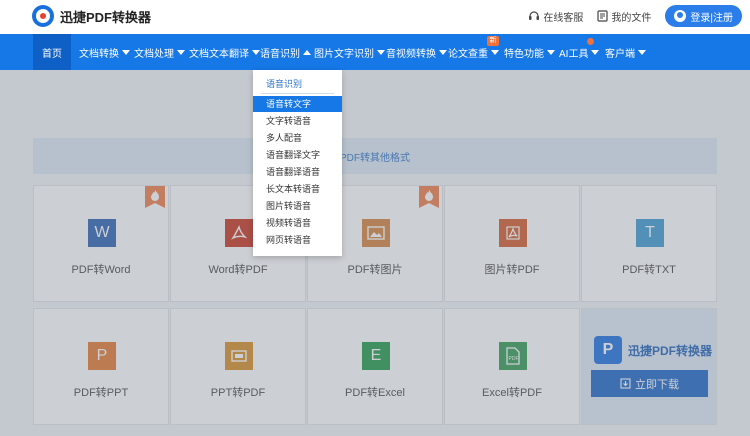  I want to click on nav-label: 特色功能, so click(524, 54).